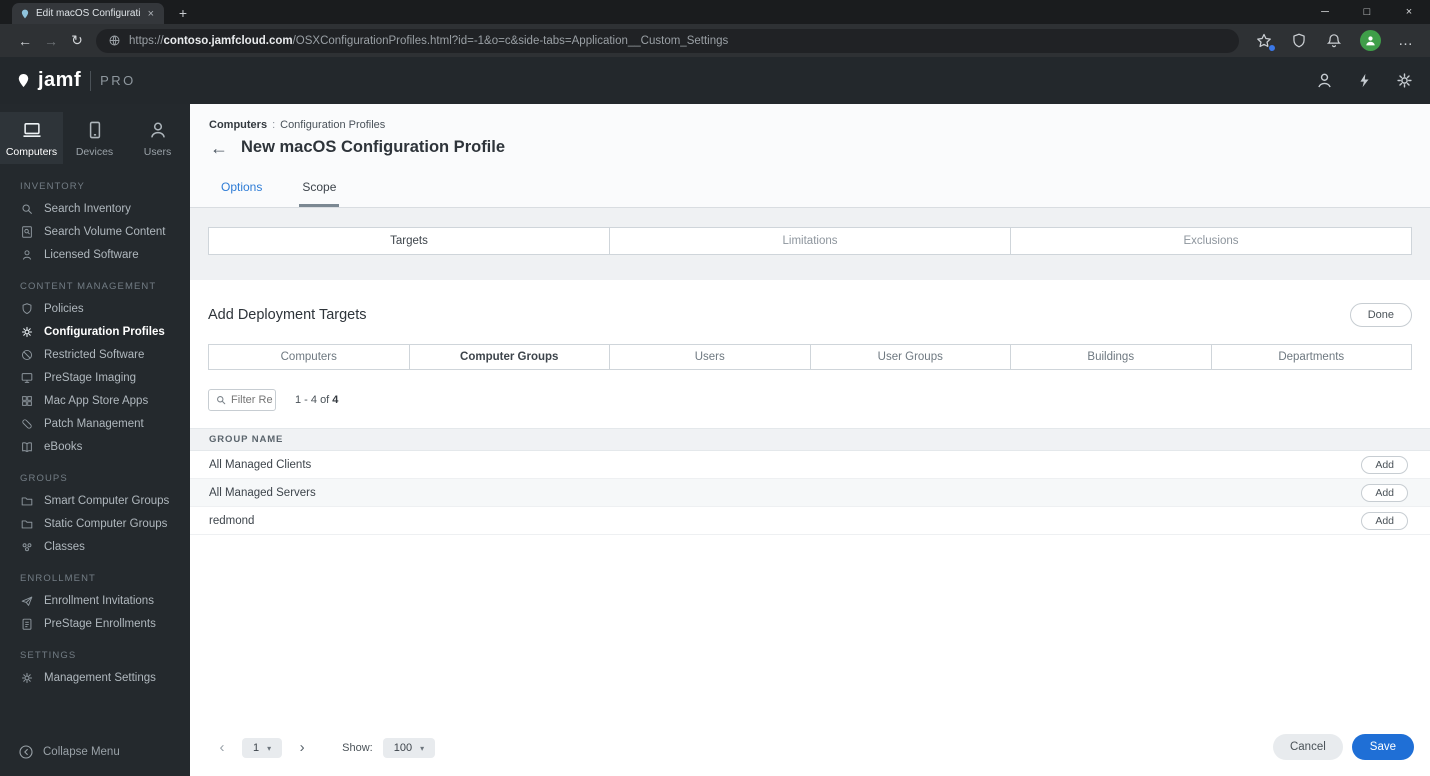  Describe the element at coordinates (77, 40) in the screenshot. I see `refresh-icon: ↻` at that location.